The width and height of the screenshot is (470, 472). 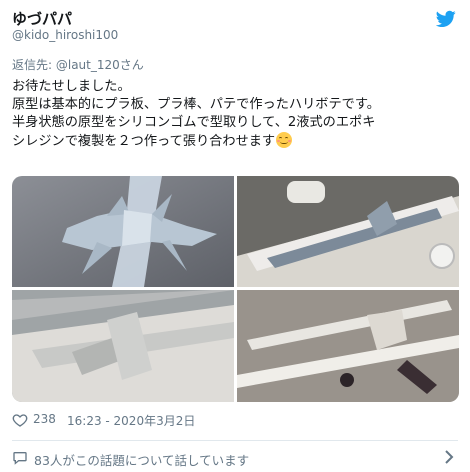 What do you see at coordinates (71, 86) in the screenshot?
I see `tweet-line: お待たせしました。` at bounding box center [71, 86].